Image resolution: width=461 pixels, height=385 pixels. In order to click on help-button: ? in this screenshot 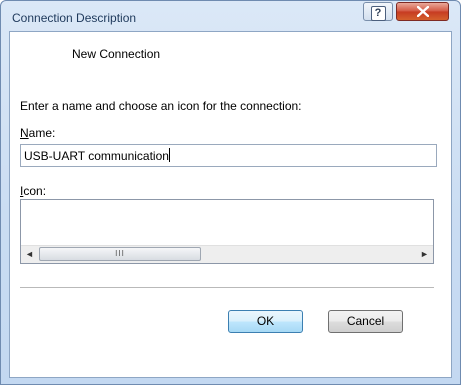, I will do `click(378, 11)`.